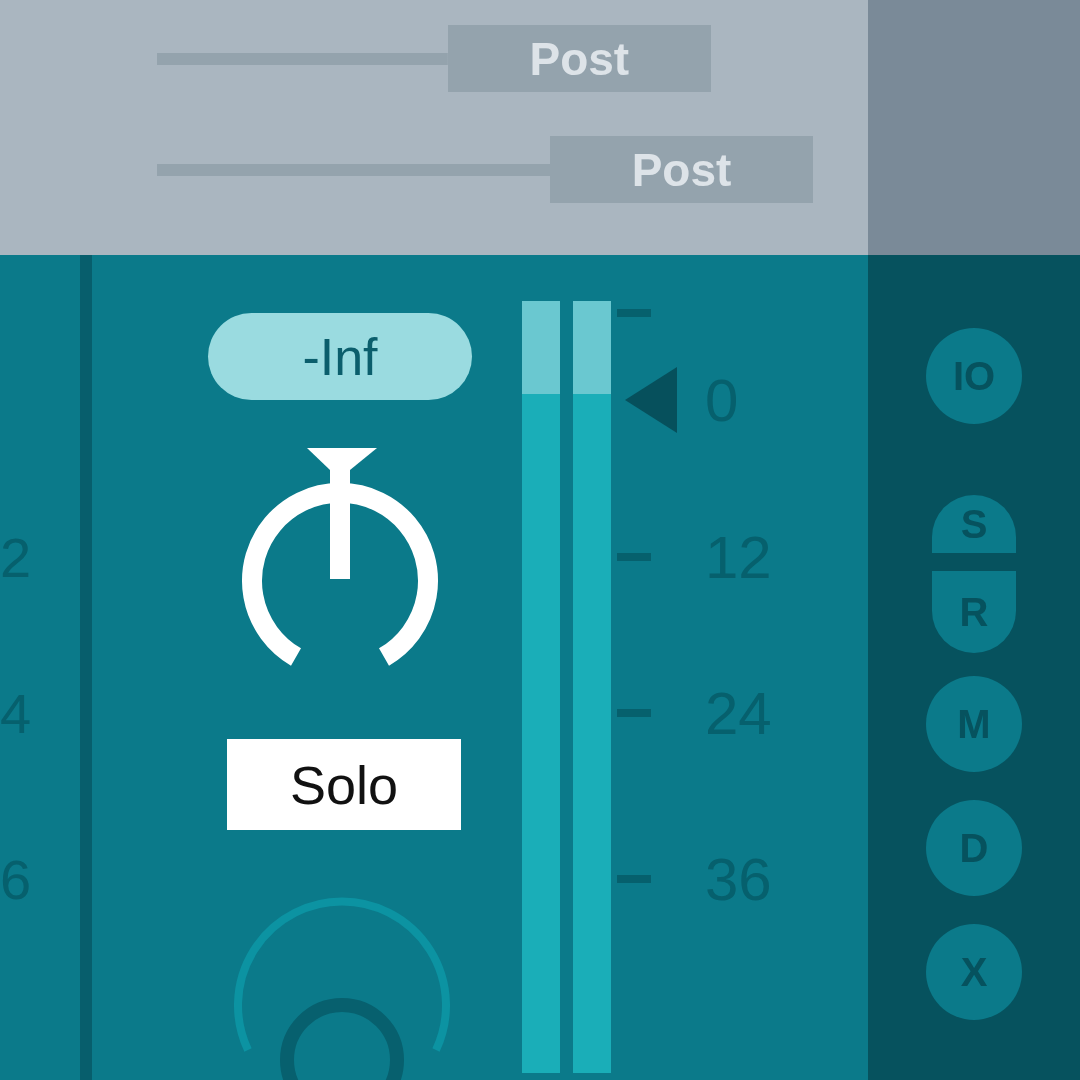  What do you see at coordinates (344, 784) in the screenshot?
I see `solo-button: Solo` at bounding box center [344, 784].